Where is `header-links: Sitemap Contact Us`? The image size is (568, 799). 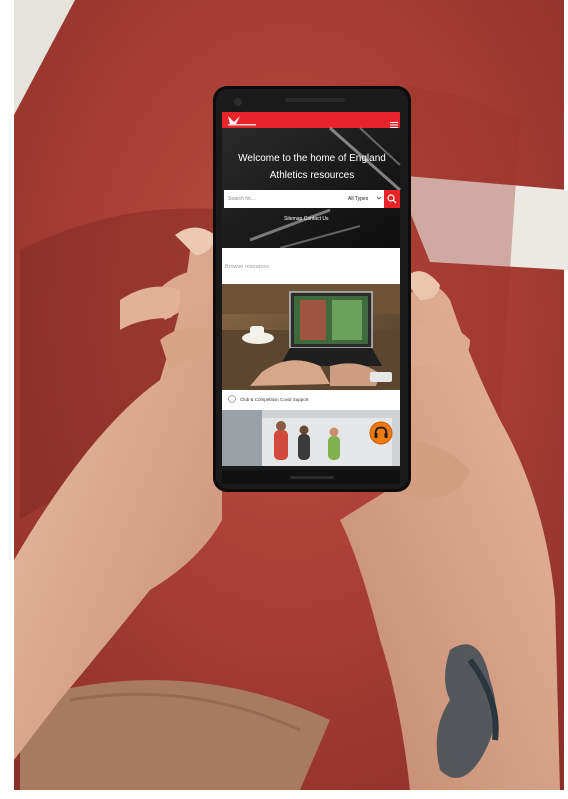
header-links: Sitemap Contact Us is located at coordinates (306, 219).